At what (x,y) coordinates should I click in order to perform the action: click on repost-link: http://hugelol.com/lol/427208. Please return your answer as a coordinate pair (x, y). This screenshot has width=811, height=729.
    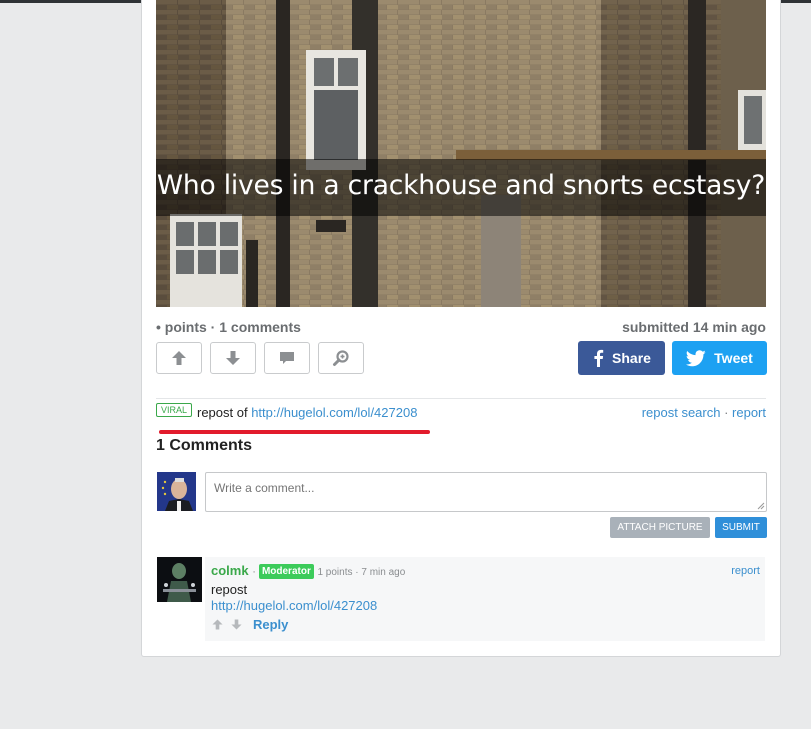
    Looking at the image, I should click on (334, 412).